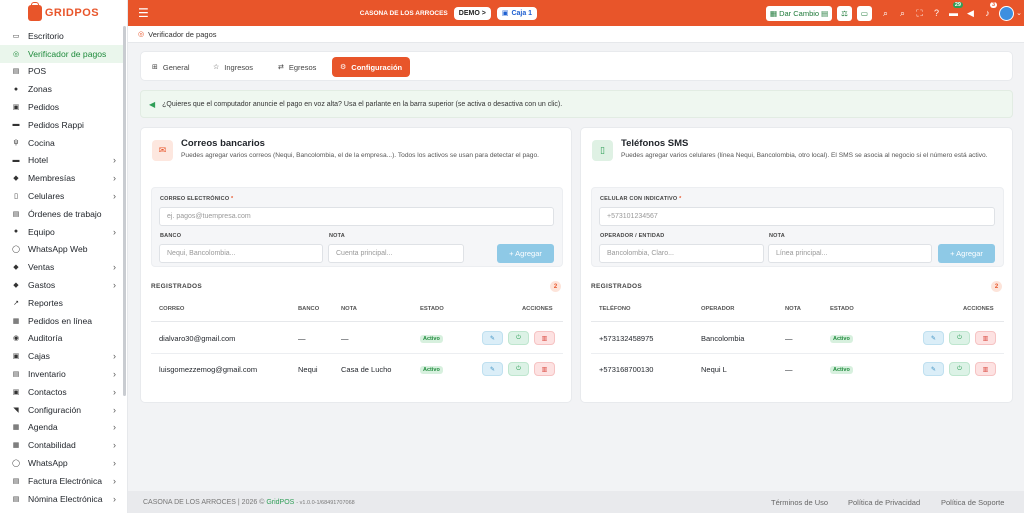 The width and height of the screenshot is (1024, 513). Describe the element at coordinates (171, 236) in the screenshot. I see `bank-label: BANCO` at that location.